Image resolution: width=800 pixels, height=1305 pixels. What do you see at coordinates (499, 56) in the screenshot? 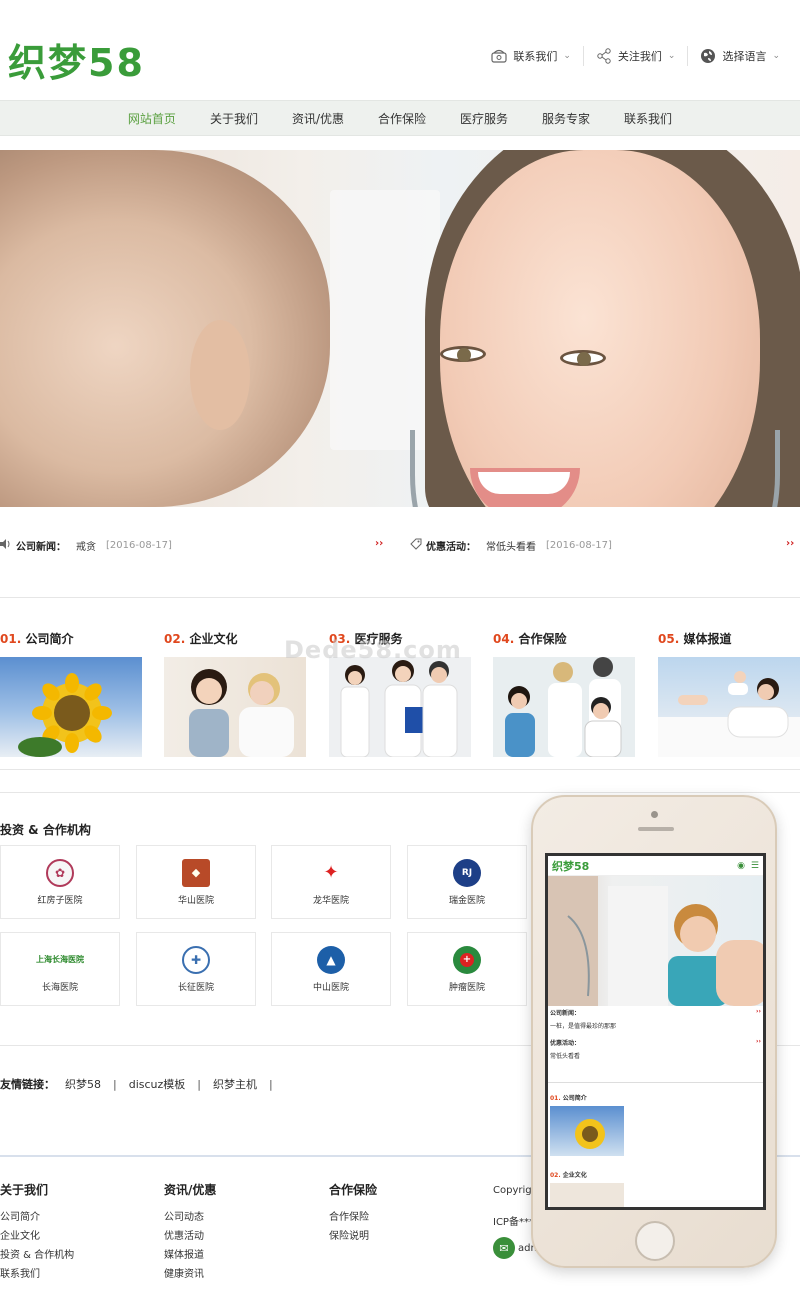
I see `phone-icon` at bounding box center [499, 56].